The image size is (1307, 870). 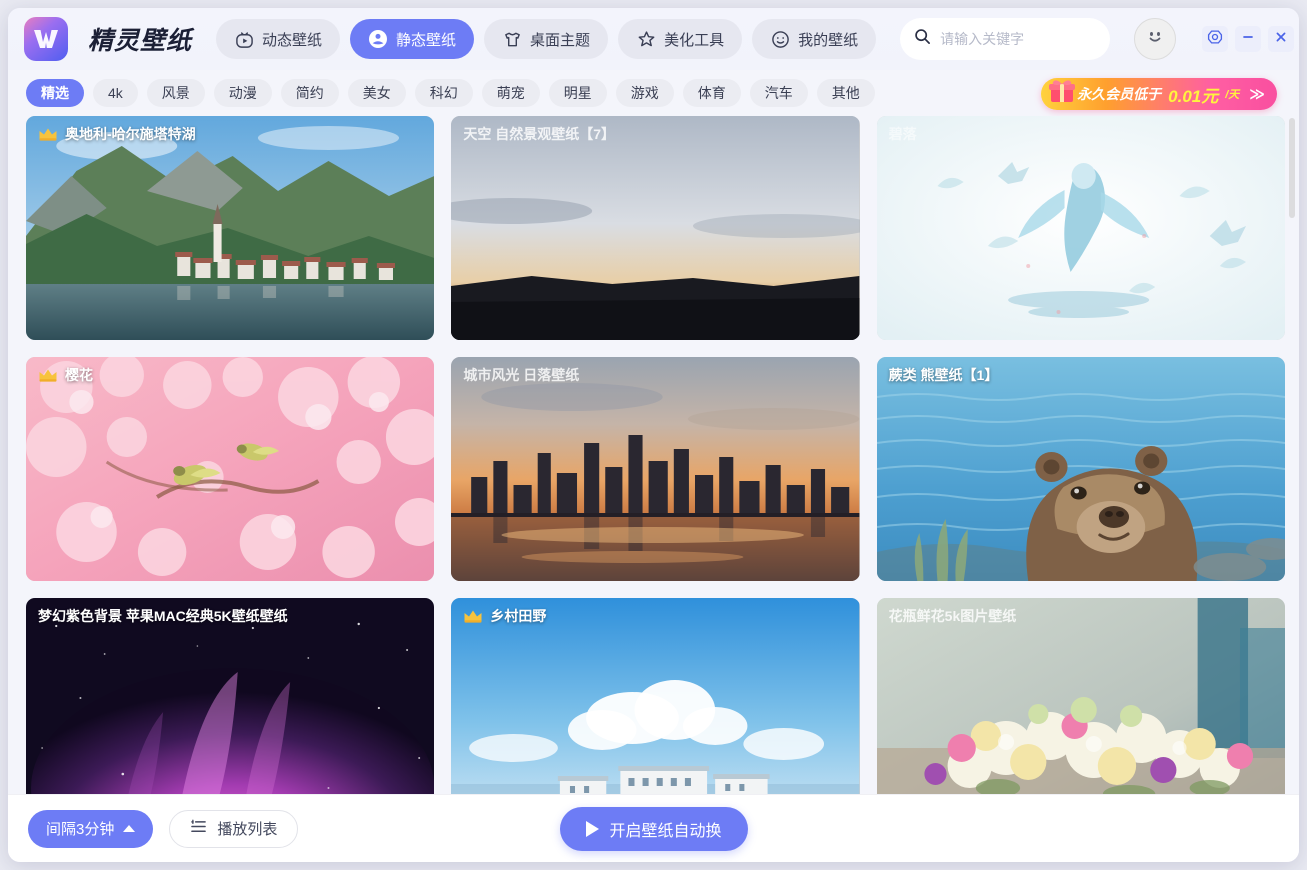 I want to click on wallpaper-card: 碧落, so click(x=1080, y=228).